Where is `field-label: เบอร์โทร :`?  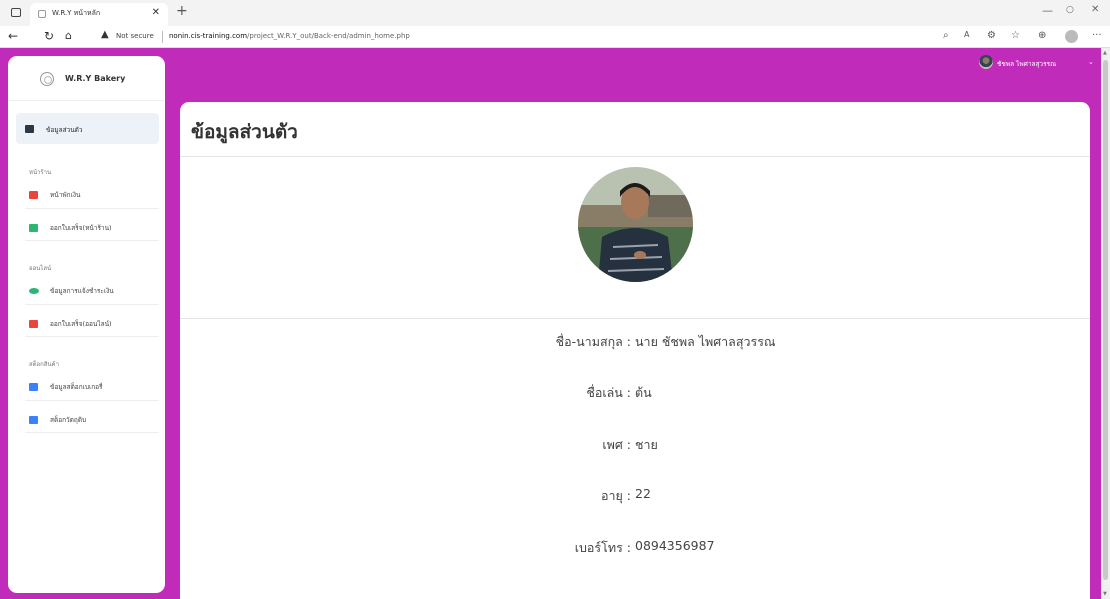 field-label: เบอร์โทร : is located at coordinates (602, 547).